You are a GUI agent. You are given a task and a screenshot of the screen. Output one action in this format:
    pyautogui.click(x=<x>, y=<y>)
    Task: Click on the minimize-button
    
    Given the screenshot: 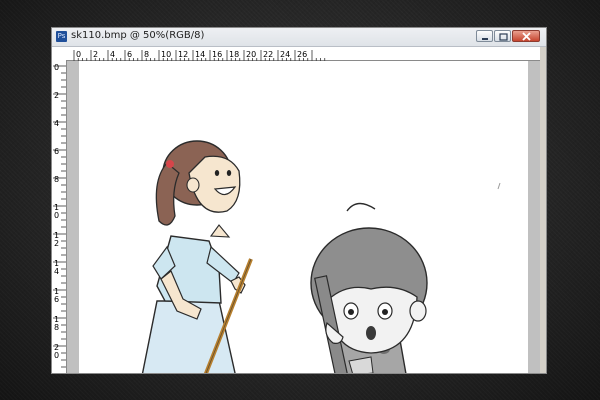 What is the action you would take?
    pyautogui.click(x=484, y=36)
    